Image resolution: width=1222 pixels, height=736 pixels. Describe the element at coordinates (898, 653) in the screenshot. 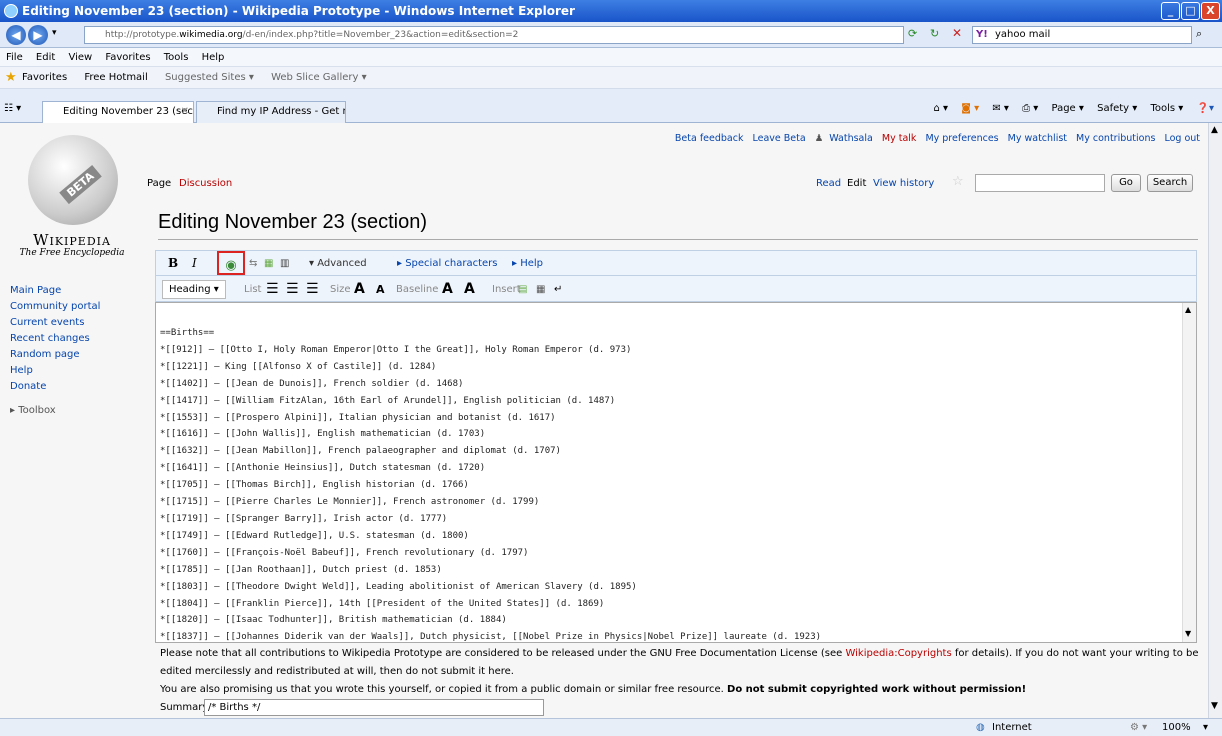

I see `copyrights-link: Wikipedia:Copyrights` at that location.